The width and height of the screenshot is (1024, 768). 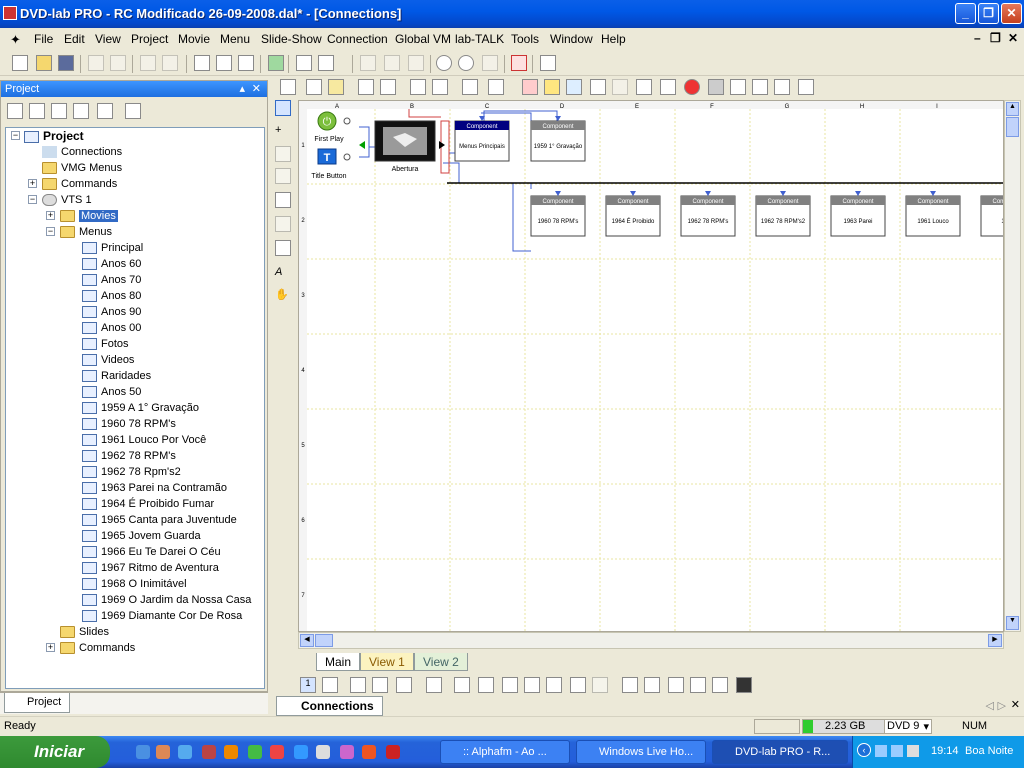 What do you see at coordinates (329, 706) in the screenshot?
I see `tab-connections: Connections` at bounding box center [329, 706].